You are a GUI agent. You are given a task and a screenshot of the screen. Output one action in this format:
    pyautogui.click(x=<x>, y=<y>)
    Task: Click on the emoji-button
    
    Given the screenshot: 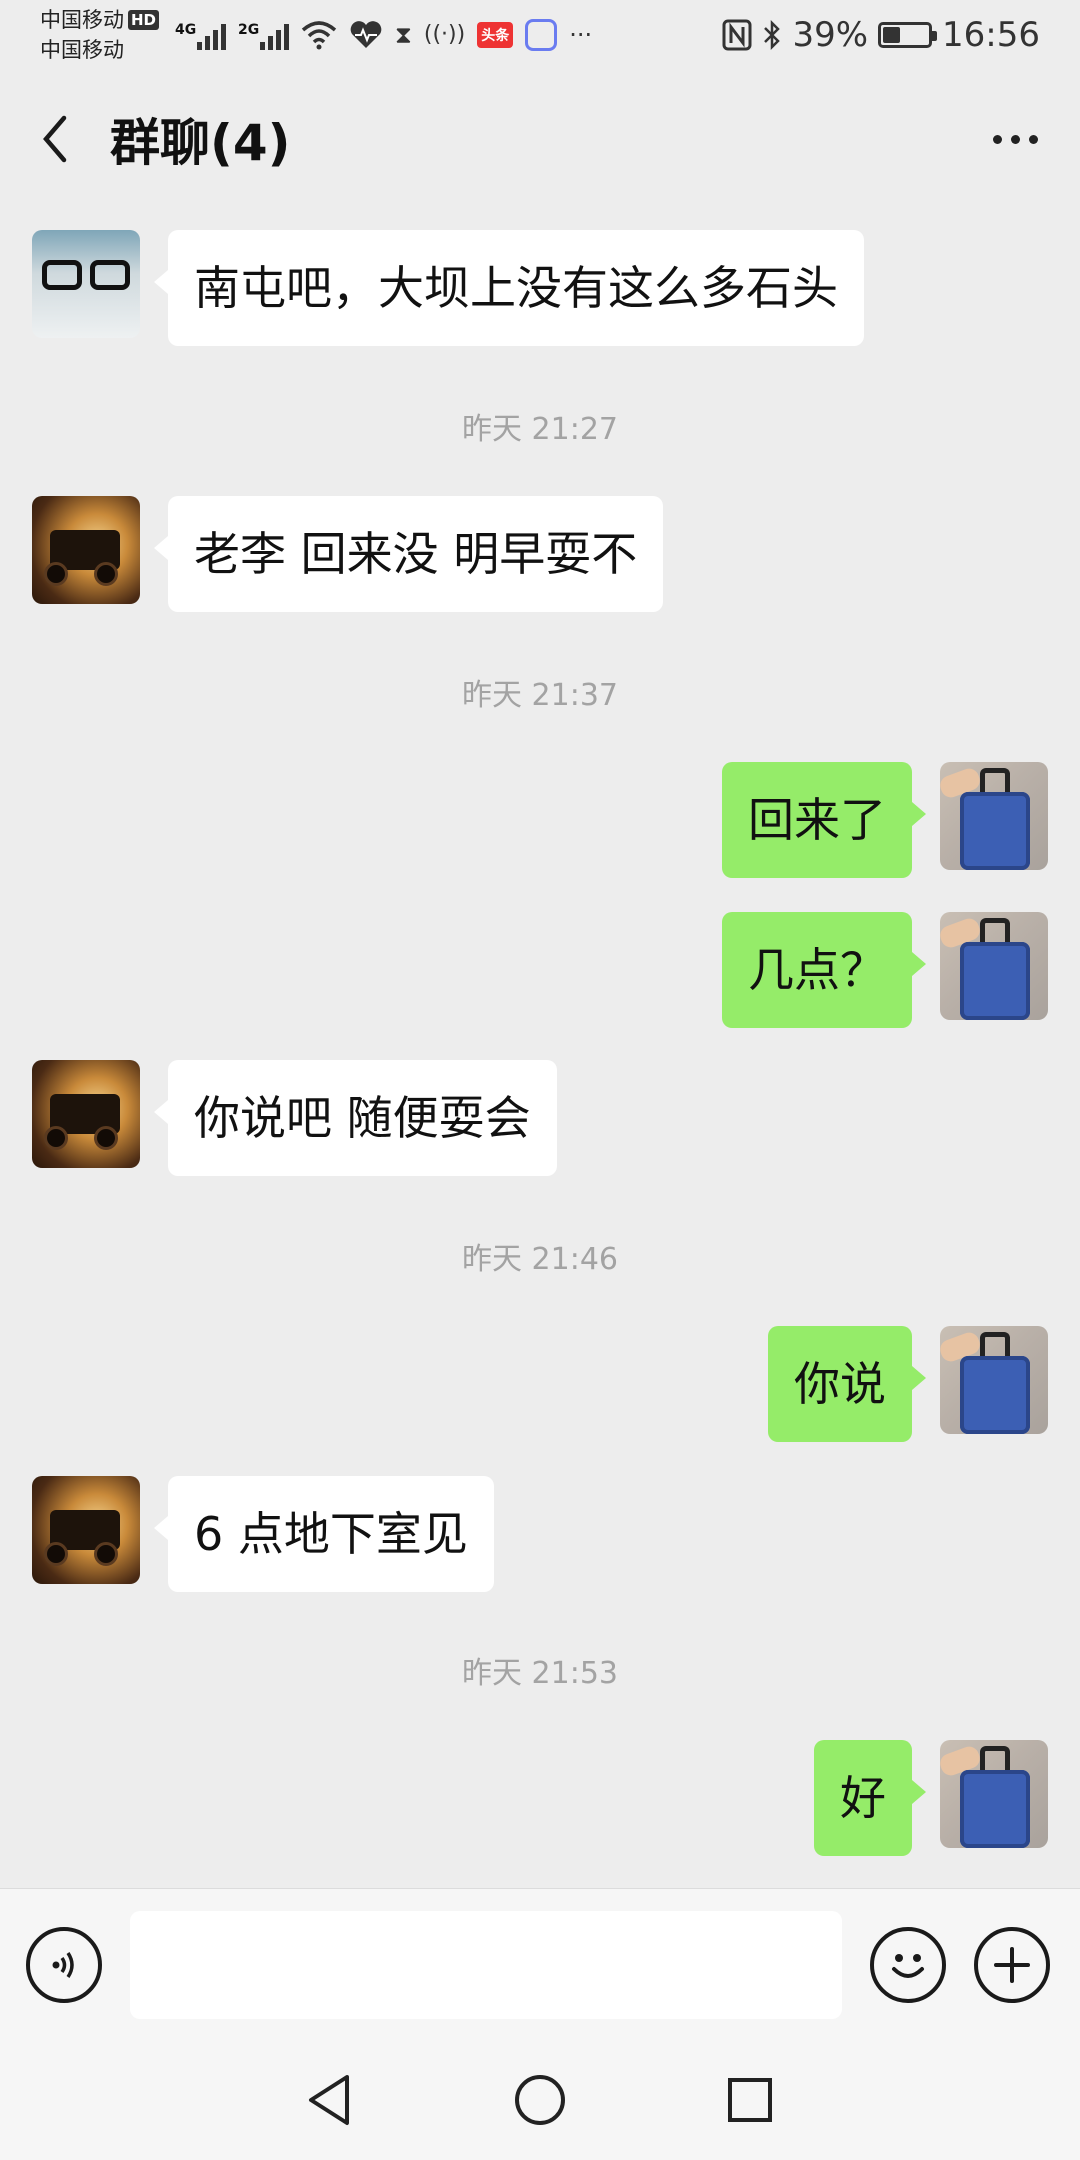 What is the action you would take?
    pyautogui.click(x=908, y=1964)
    